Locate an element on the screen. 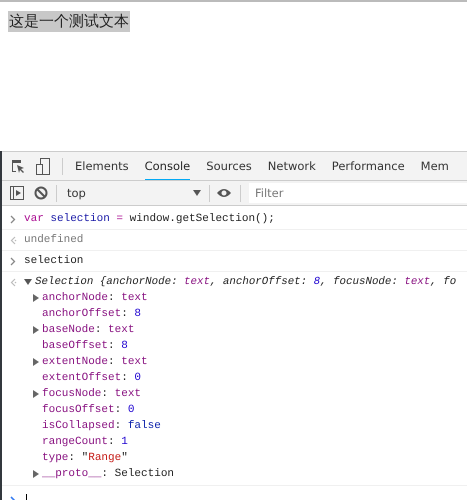 The width and height of the screenshot is (467, 500). property-line: anchorNode: text is located at coordinates (94, 298).